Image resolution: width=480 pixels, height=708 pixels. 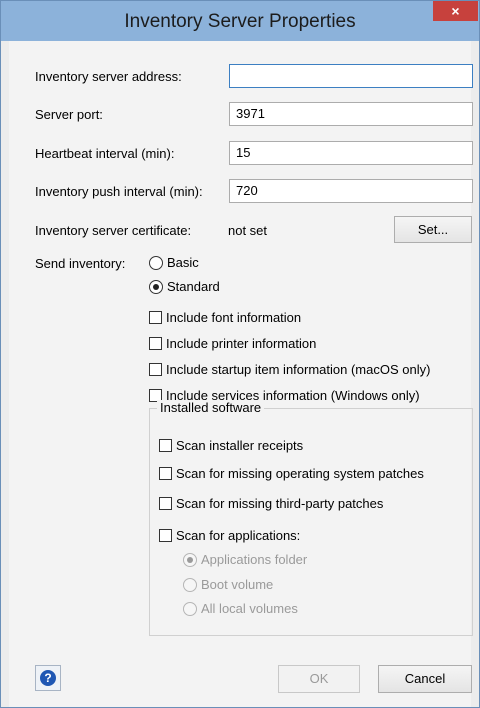 I want to click on send-inventory-label: Send inventory:, so click(x=80, y=263).